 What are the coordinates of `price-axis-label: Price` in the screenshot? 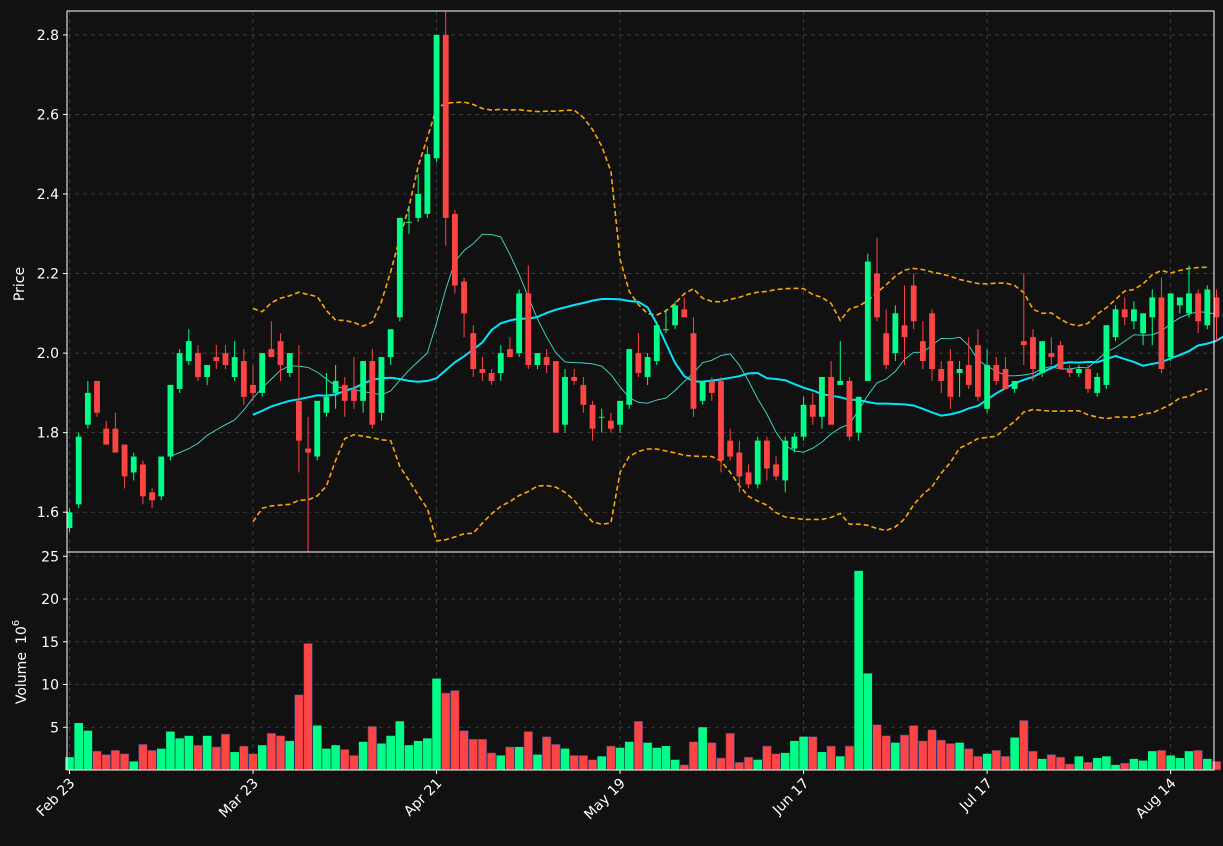 It's located at (20, 284).